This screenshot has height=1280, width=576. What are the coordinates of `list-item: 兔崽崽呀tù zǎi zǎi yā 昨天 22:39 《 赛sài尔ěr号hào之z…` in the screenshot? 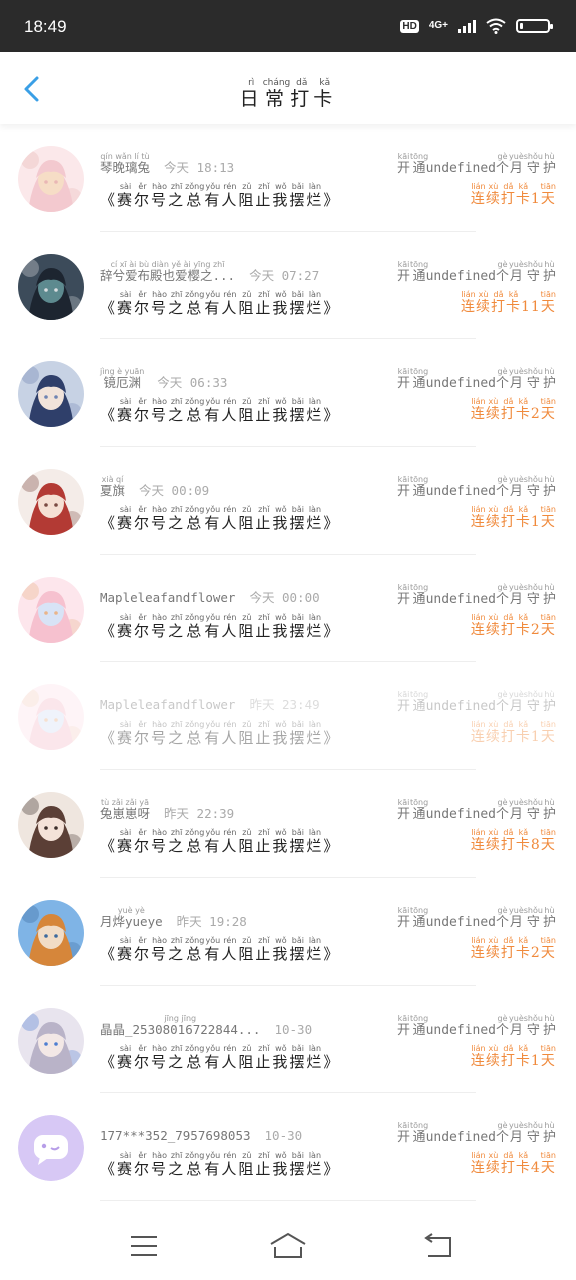 It's located at (288, 824).